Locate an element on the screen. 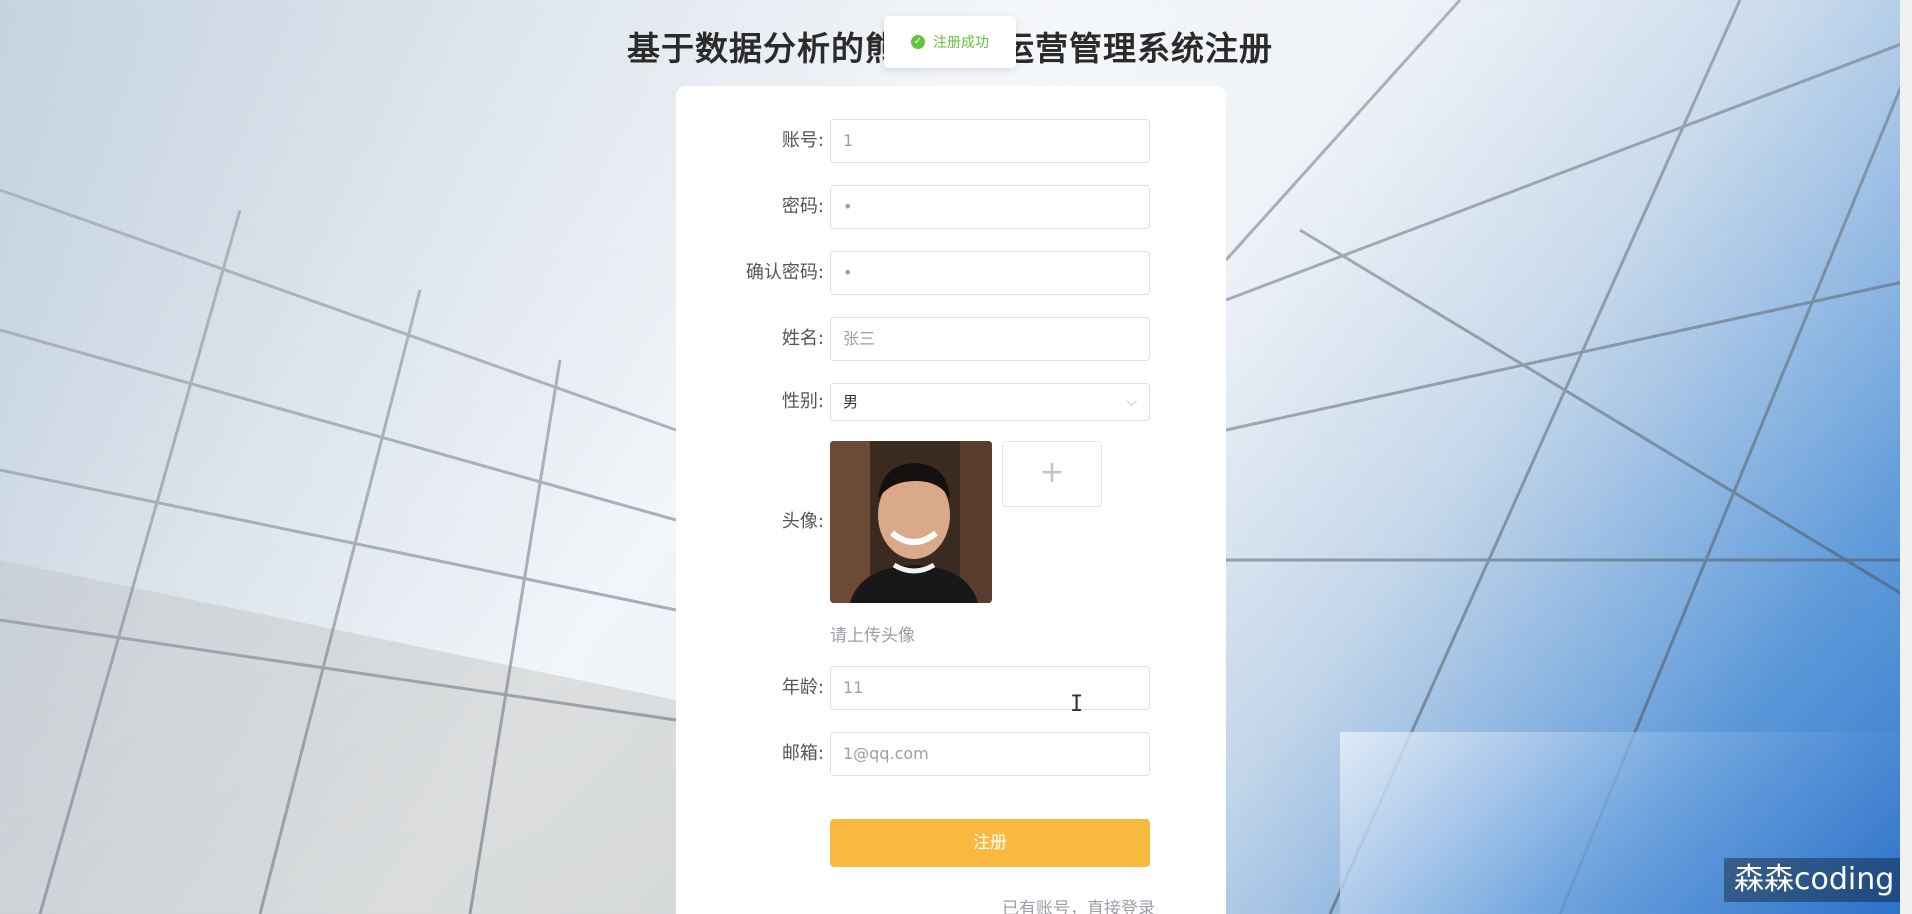 The image size is (1912, 914). upload-avatar-button: + is located at coordinates (1052, 474).